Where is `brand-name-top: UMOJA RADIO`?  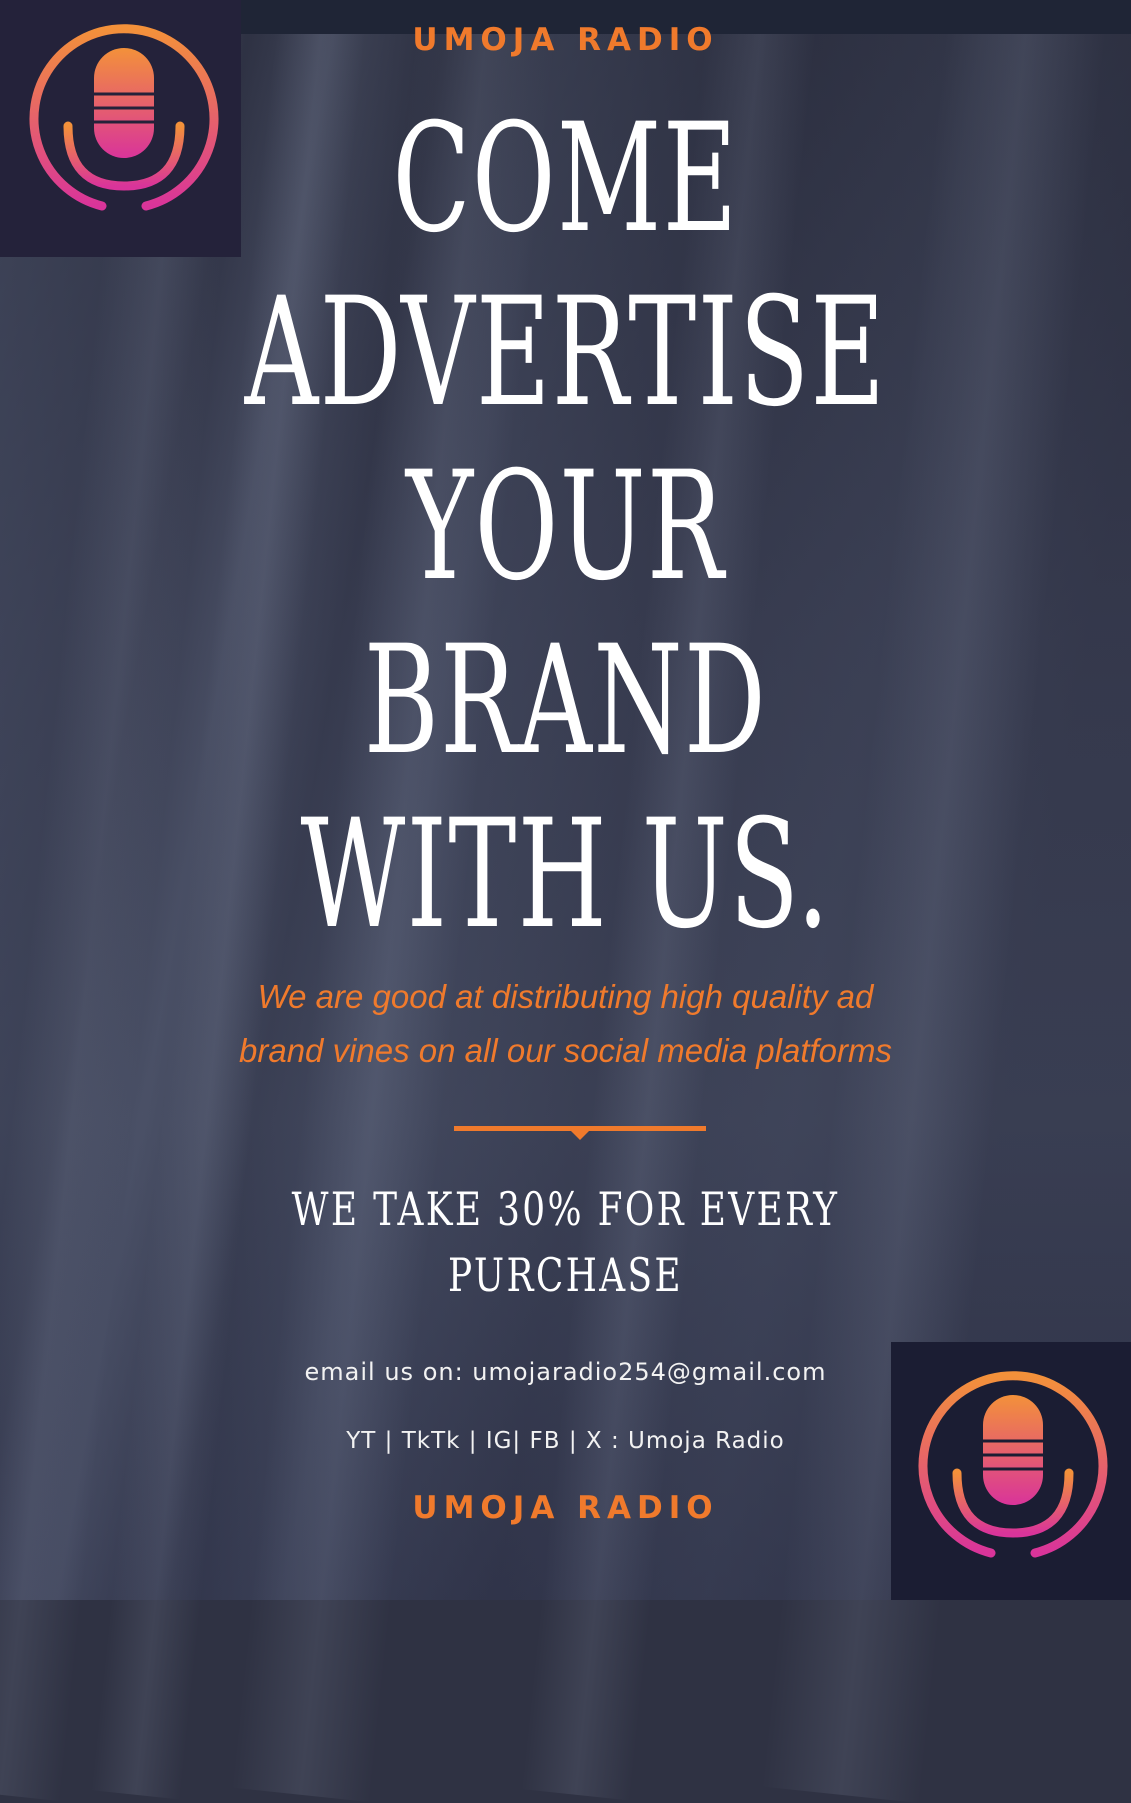
brand-name-top: UMOJA RADIO is located at coordinates (565, 40).